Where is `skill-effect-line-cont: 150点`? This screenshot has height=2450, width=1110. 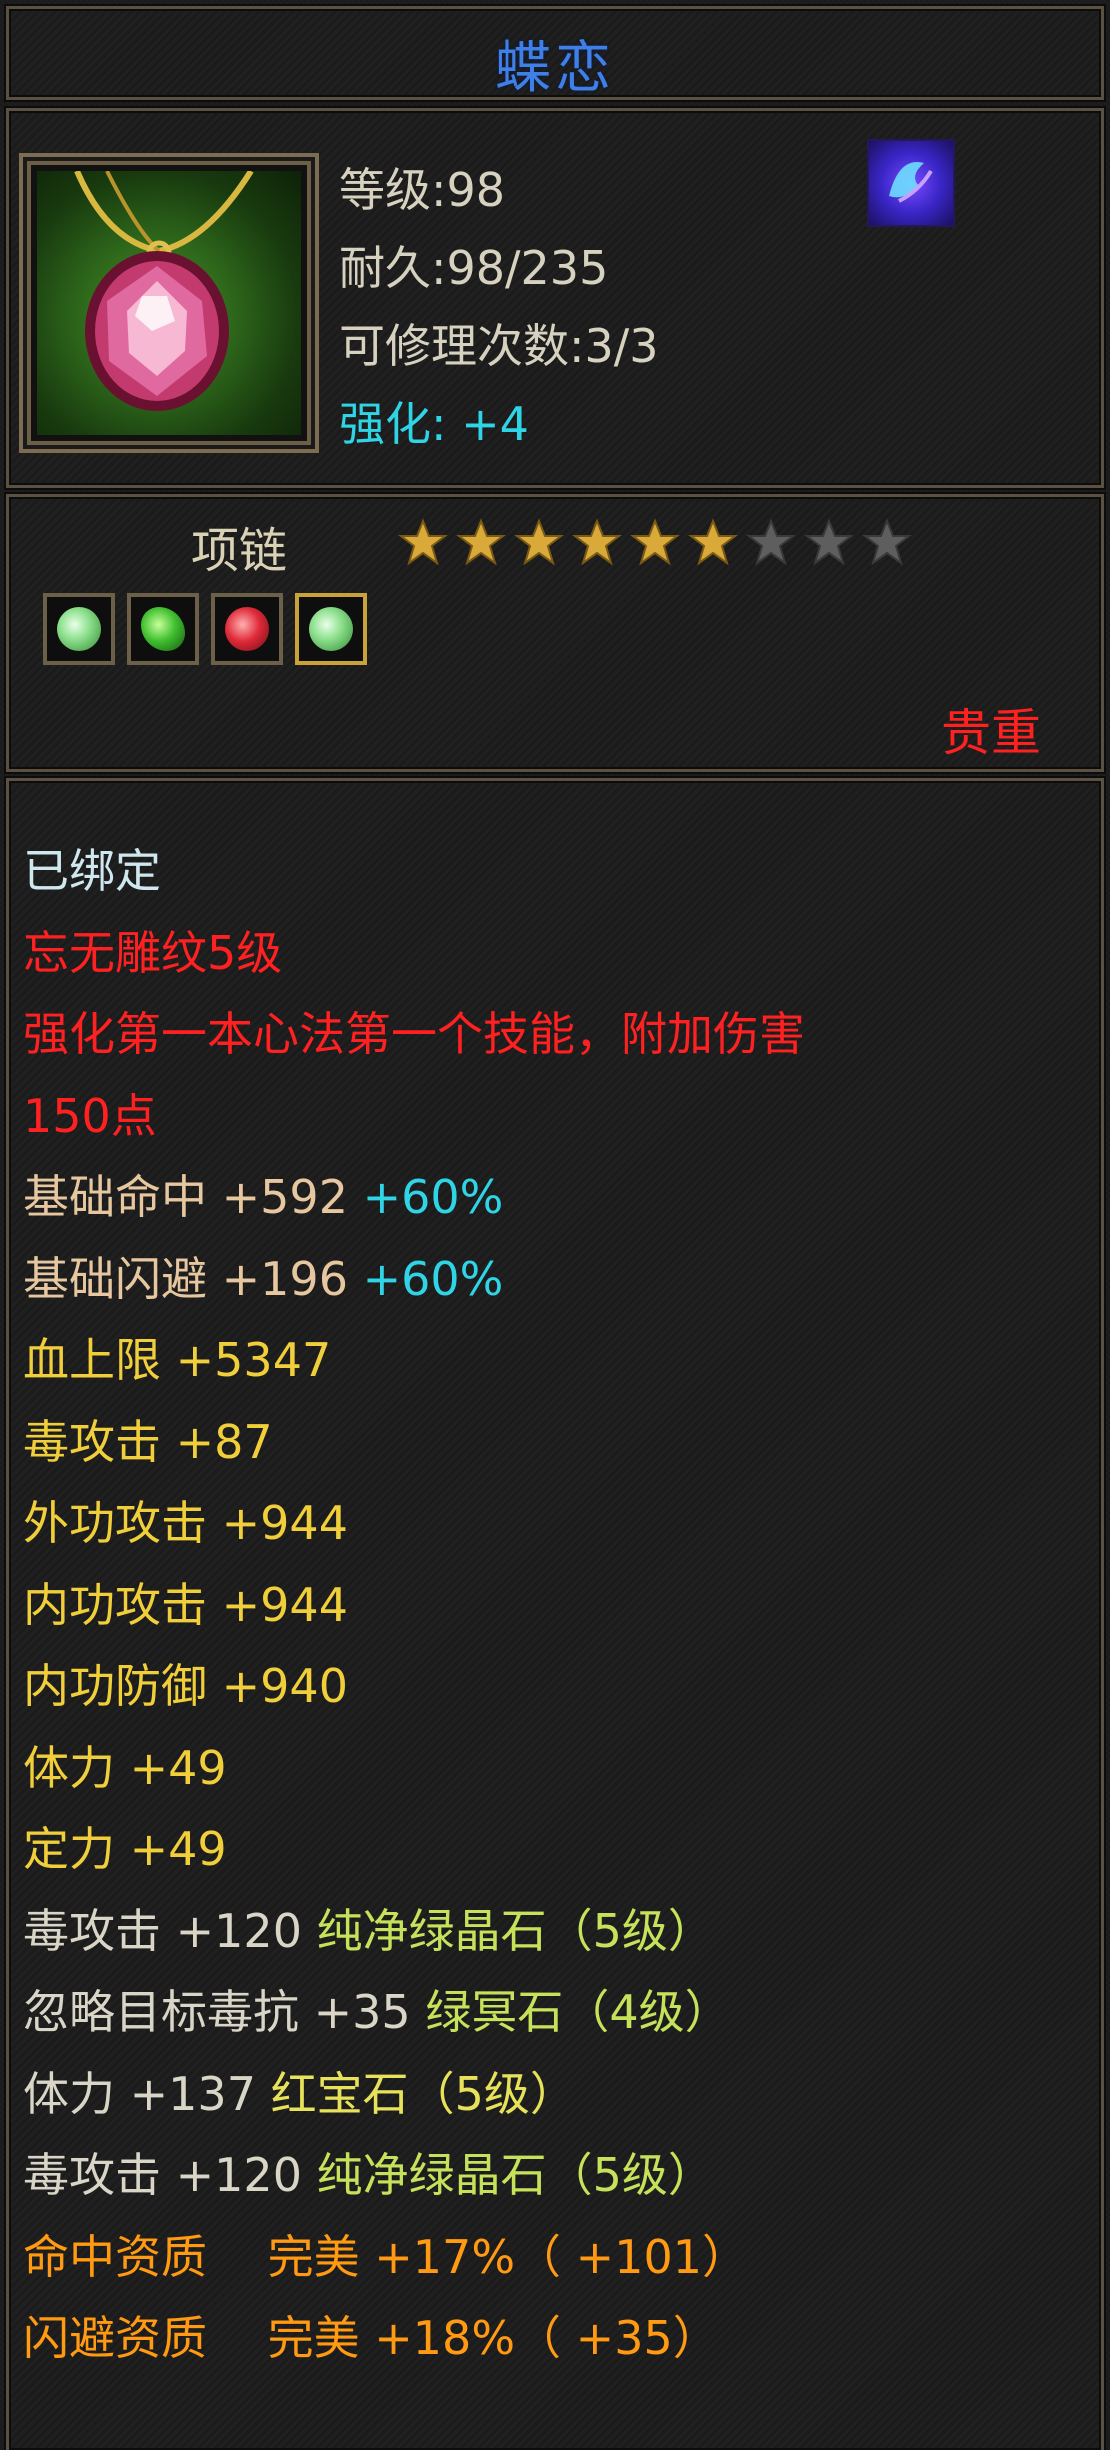 skill-effect-line-cont: 150点 is located at coordinates (90, 1115).